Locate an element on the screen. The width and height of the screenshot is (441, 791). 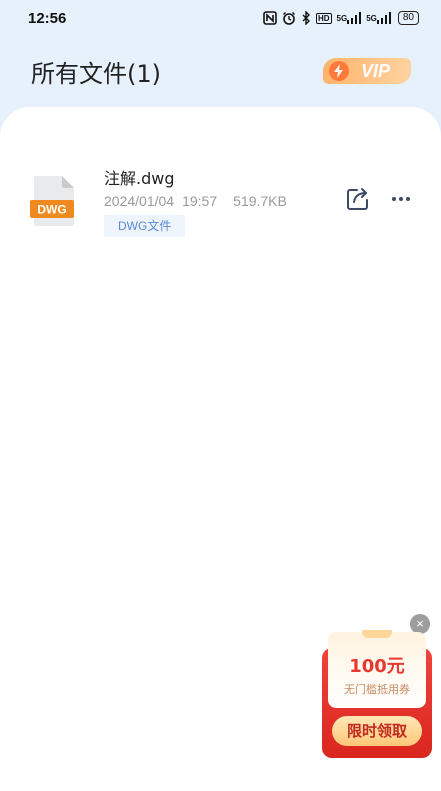
vip-badge: VIP is located at coordinates (367, 71).